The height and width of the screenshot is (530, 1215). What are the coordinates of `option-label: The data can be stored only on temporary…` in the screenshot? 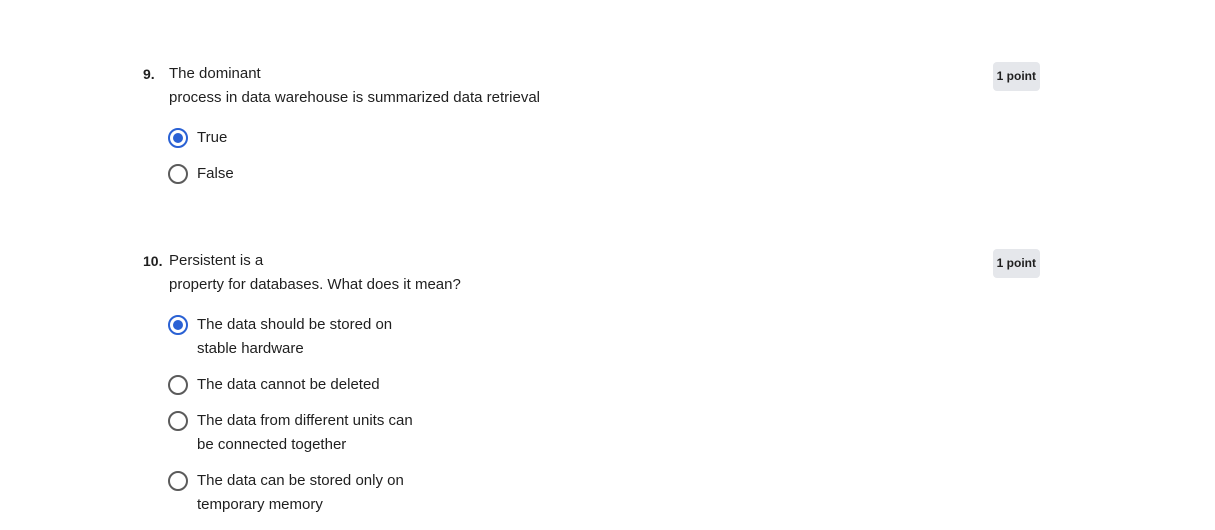 It's located at (300, 492).